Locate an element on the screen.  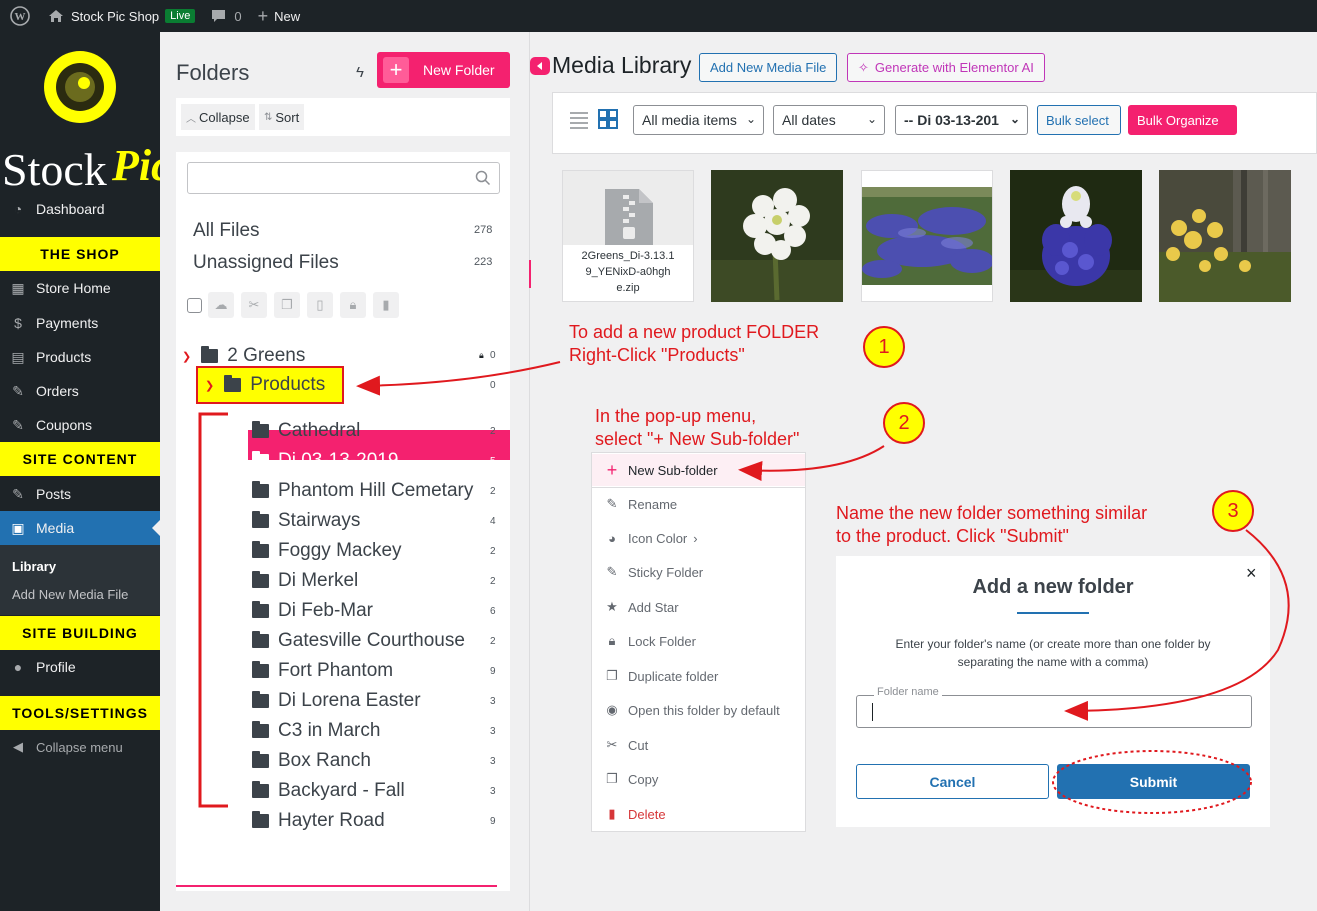
bulk-organize-button: Bulk Organize is located at coordinates (1182, 120).